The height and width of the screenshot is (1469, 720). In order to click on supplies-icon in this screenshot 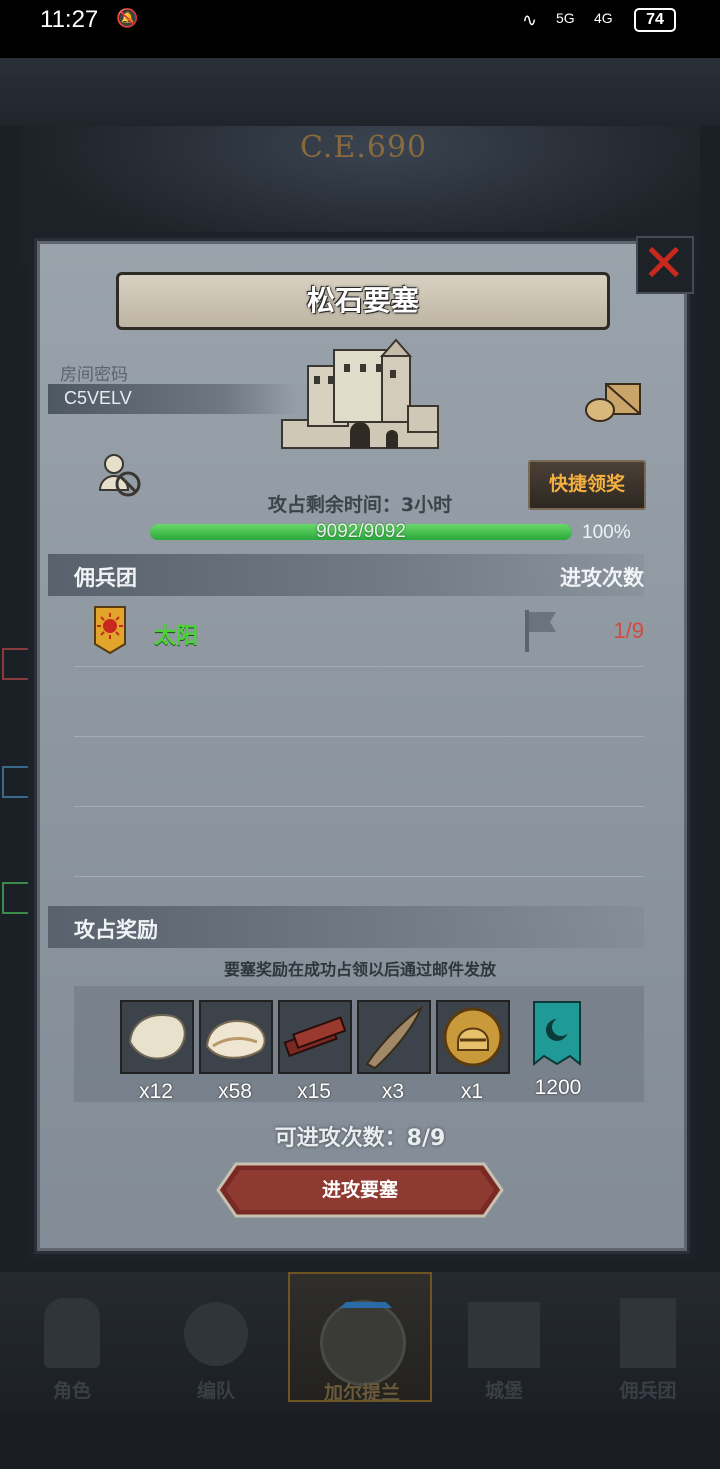, I will do `click(614, 401)`.